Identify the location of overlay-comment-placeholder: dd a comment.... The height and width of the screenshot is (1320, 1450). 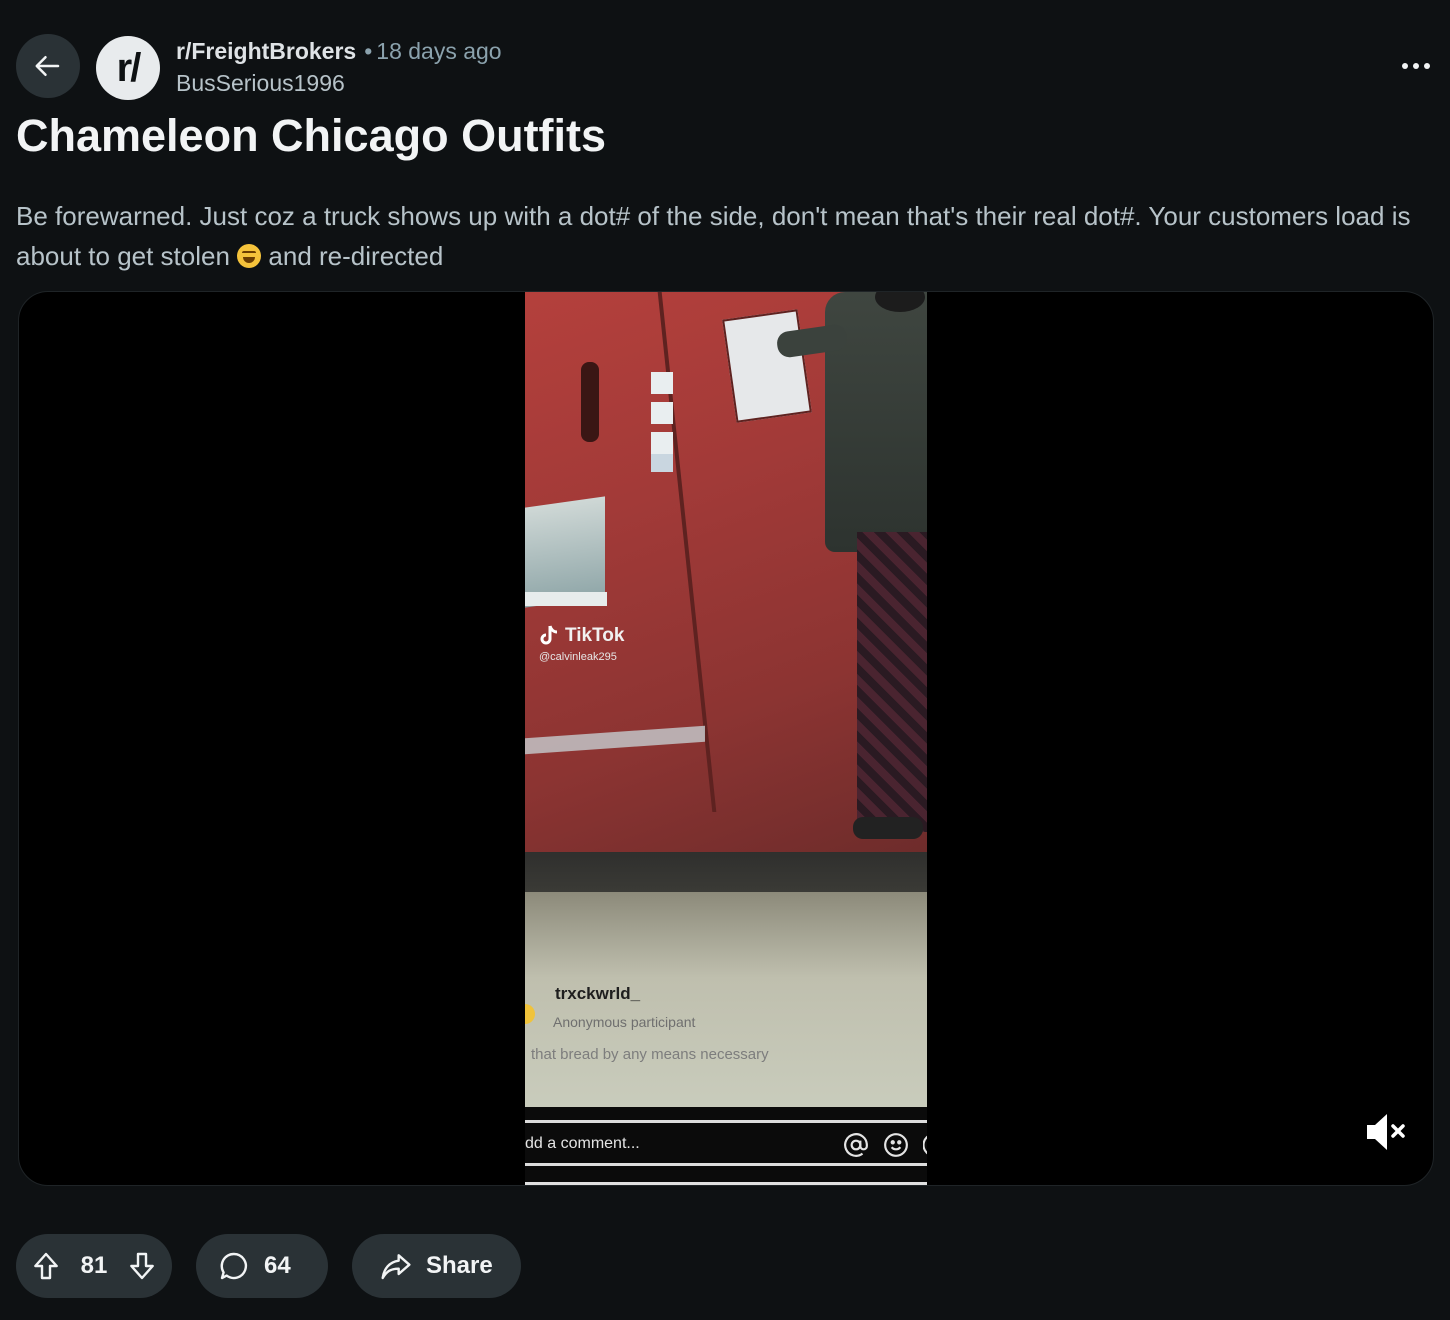
(582, 1143).